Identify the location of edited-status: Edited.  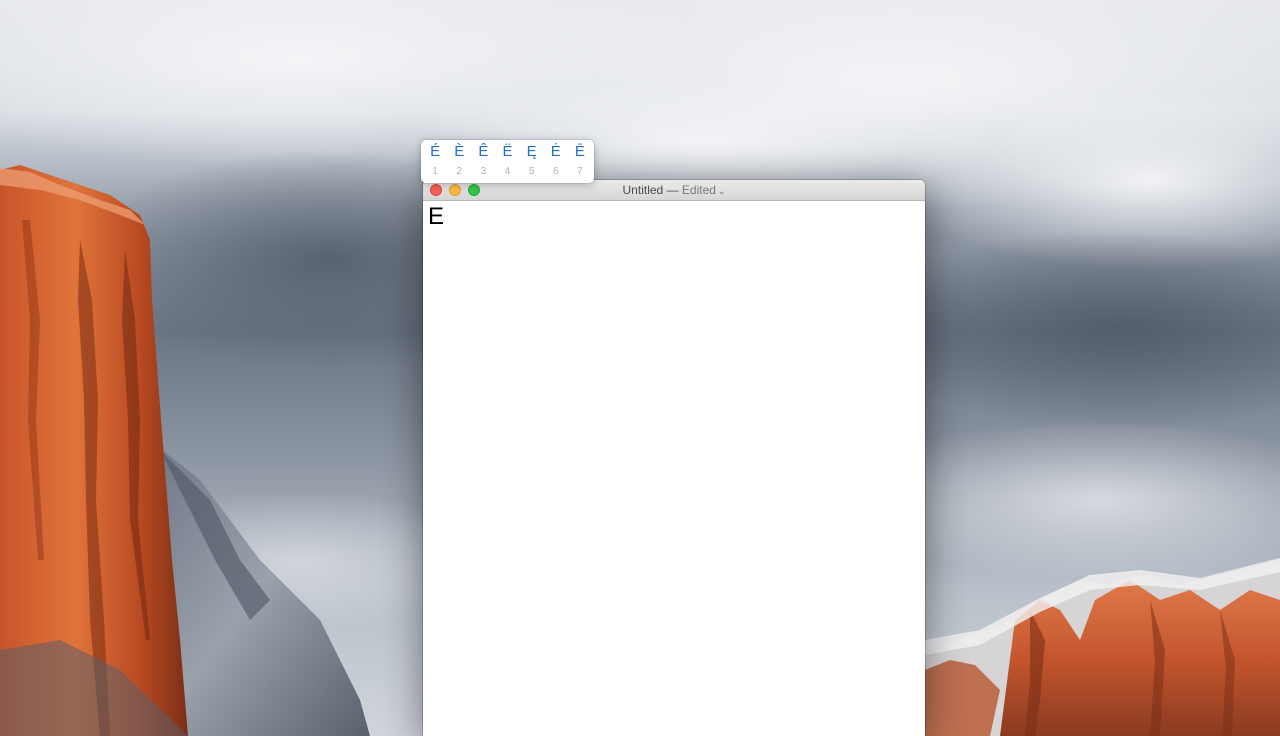
(698, 190).